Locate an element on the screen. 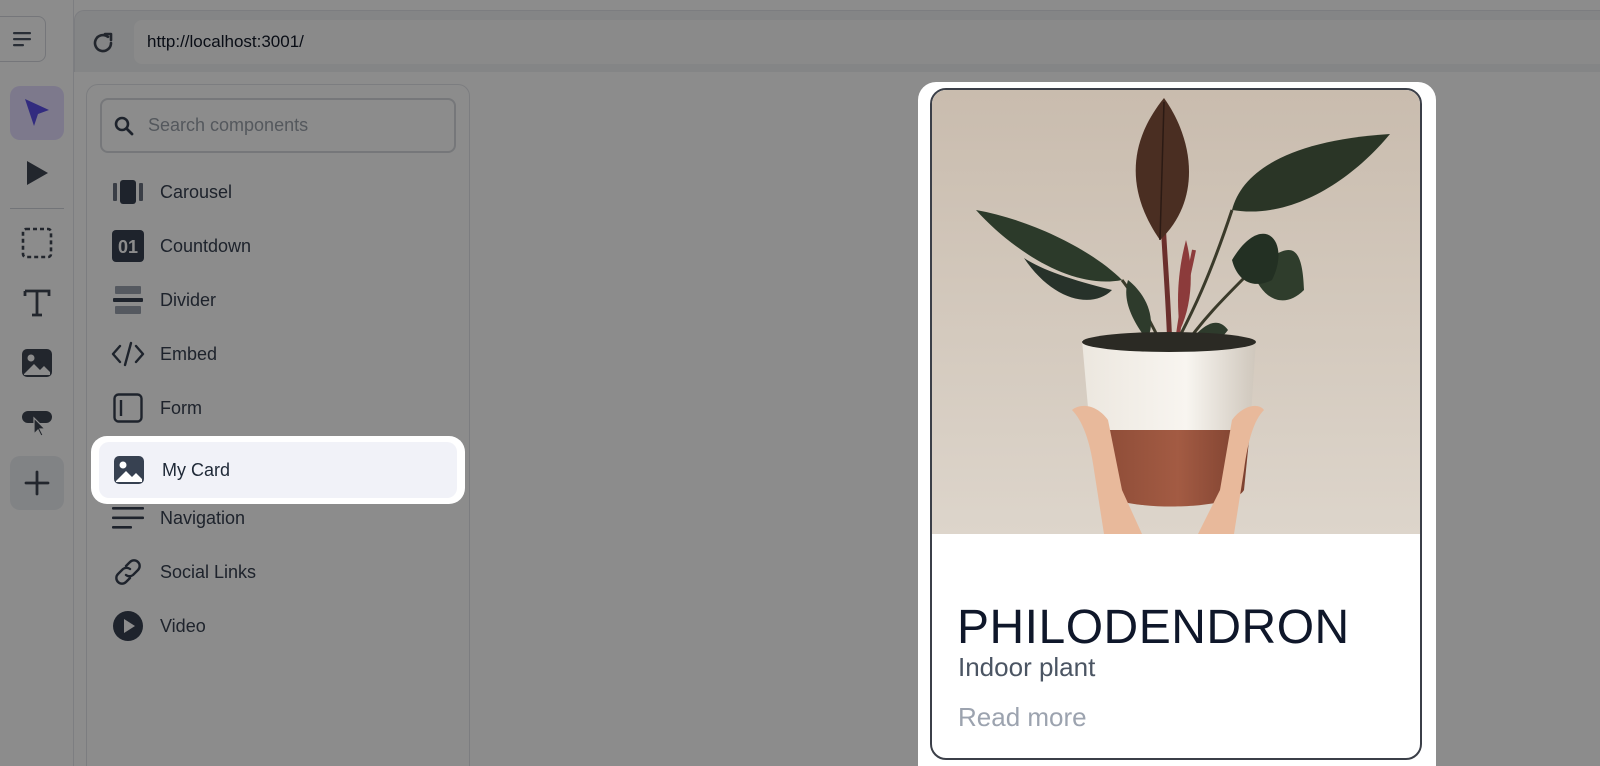 This screenshot has height=766, width=1600. component-item-label: My Card is located at coordinates (196, 469).